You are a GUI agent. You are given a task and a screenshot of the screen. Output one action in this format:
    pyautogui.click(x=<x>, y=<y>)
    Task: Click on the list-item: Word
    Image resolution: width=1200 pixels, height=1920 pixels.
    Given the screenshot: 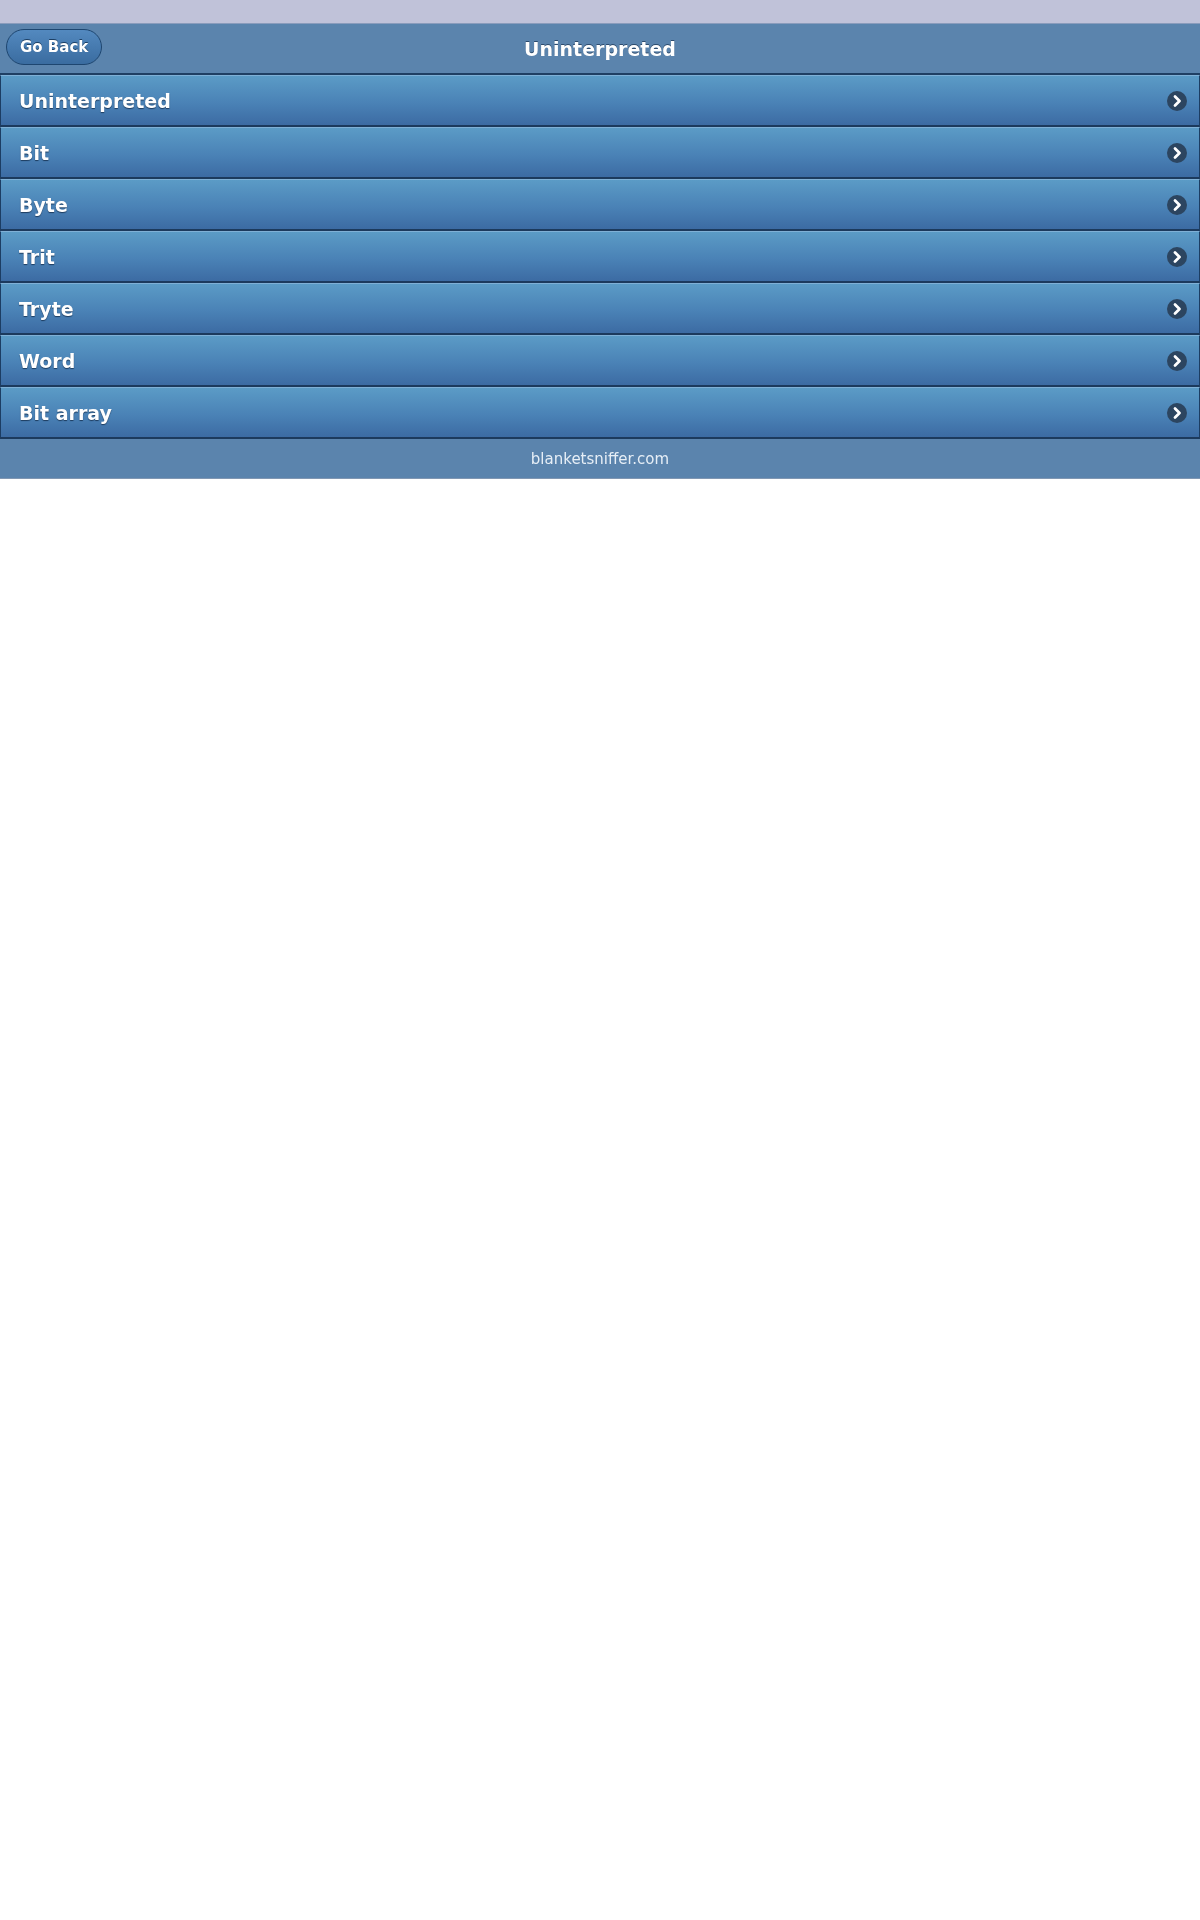 What is the action you would take?
    pyautogui.click(x=600, y=361)
    